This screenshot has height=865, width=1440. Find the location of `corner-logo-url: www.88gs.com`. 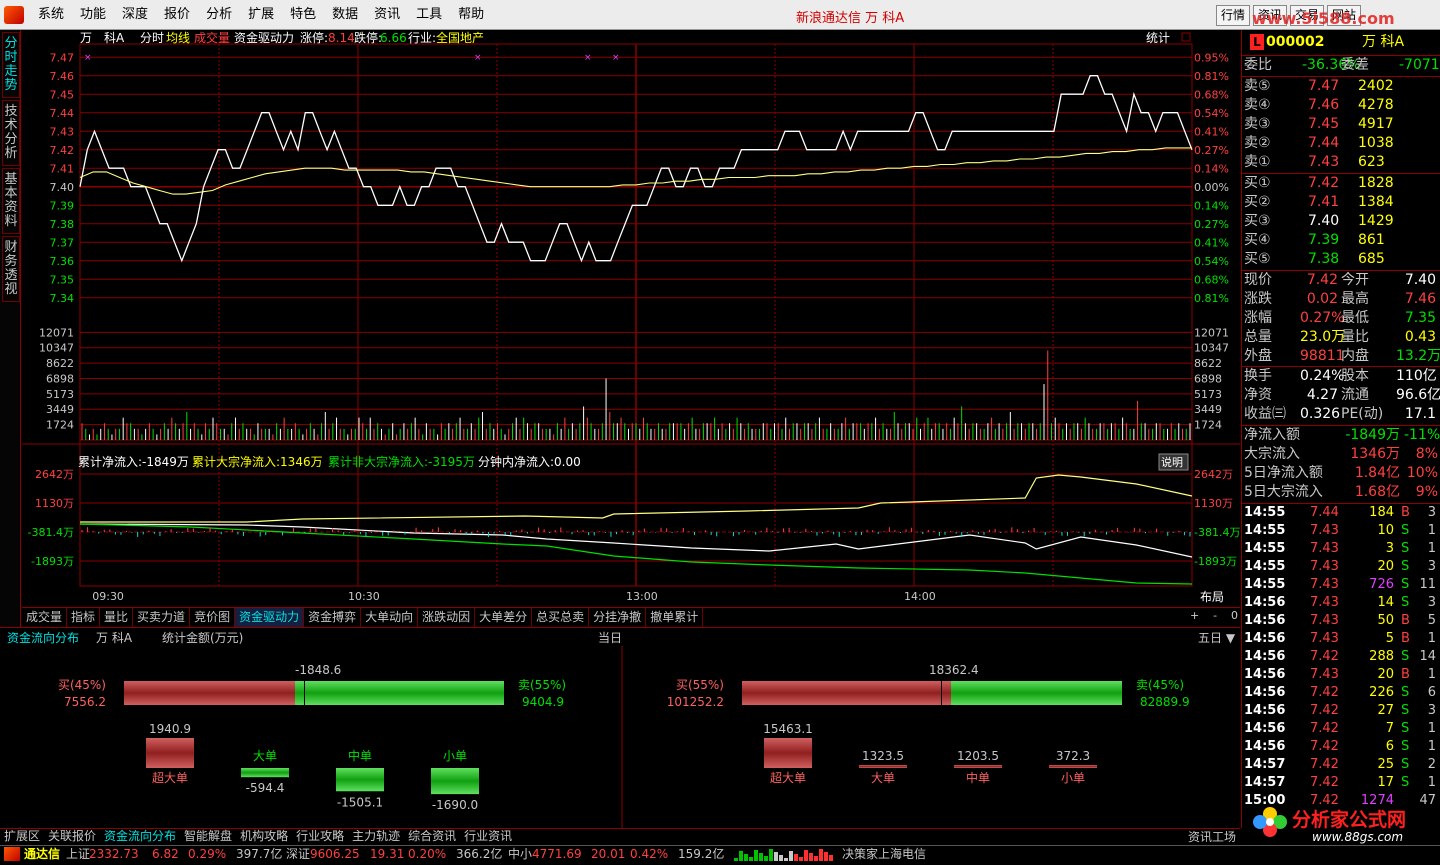

corner-logo-url: www.88gs.com is located at coordinates (1357, 837).